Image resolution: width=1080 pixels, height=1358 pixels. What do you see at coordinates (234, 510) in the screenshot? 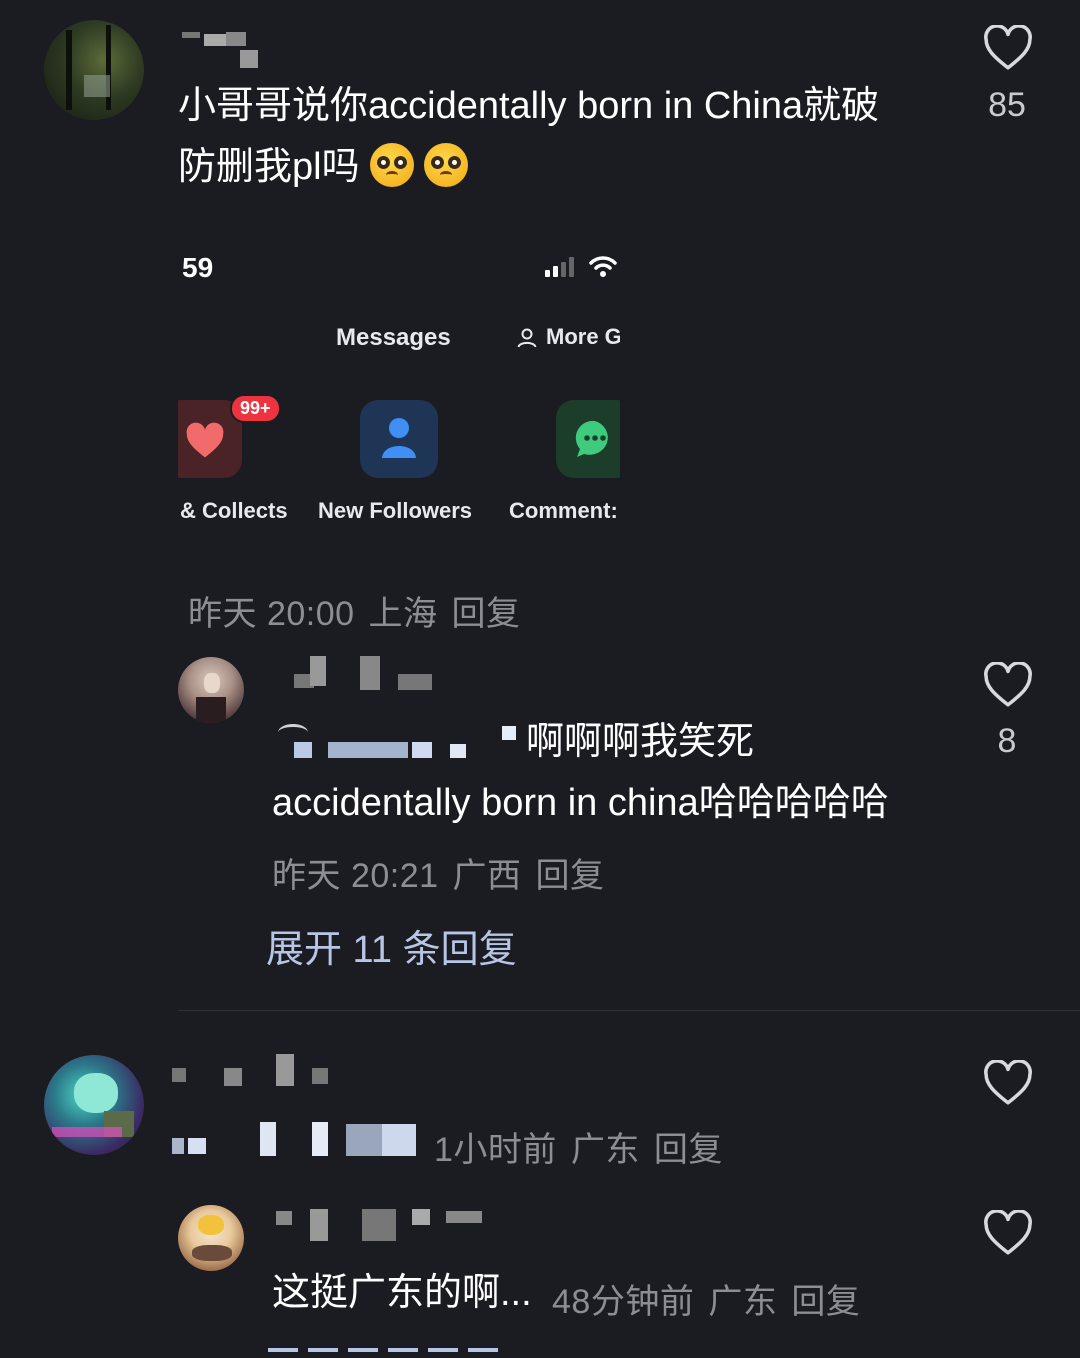
I see `tile-label: & Collects` at bounding box center [234, 510].